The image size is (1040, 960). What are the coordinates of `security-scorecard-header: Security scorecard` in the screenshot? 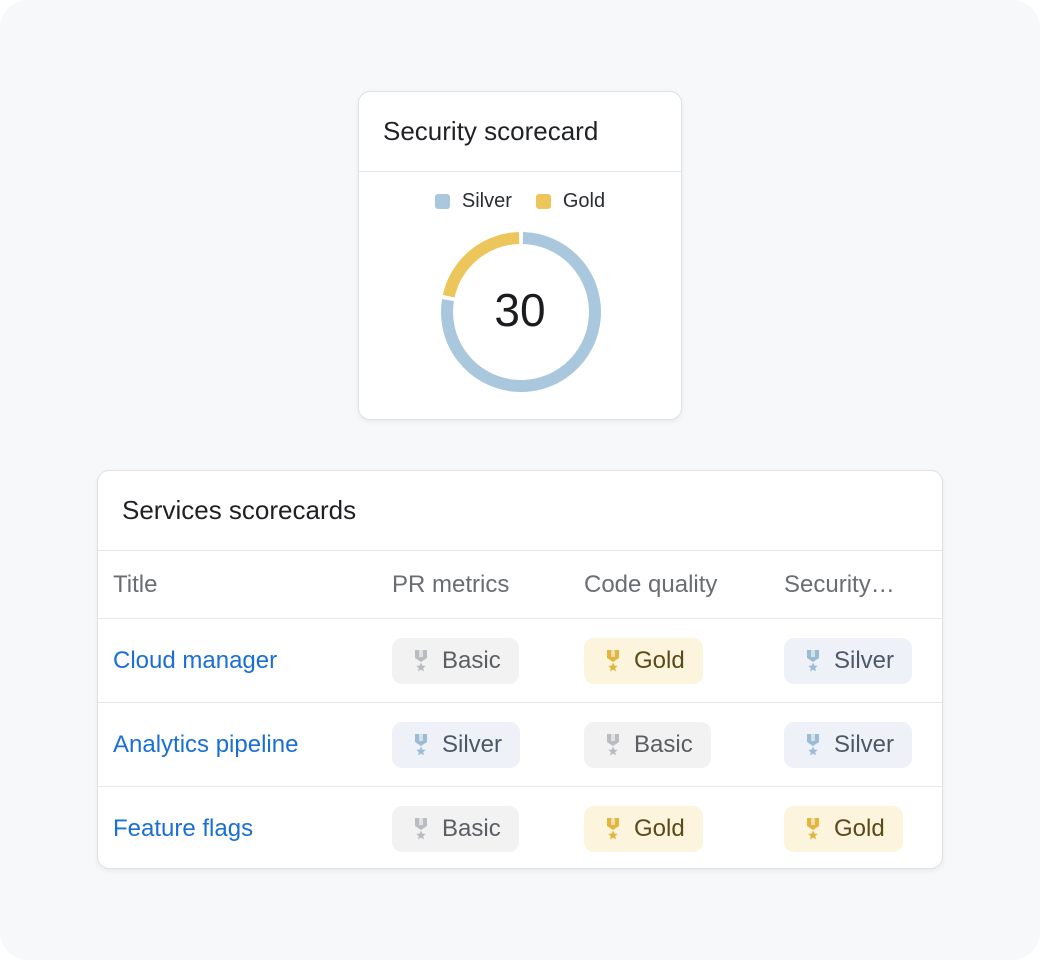 It's located at (520, 132).